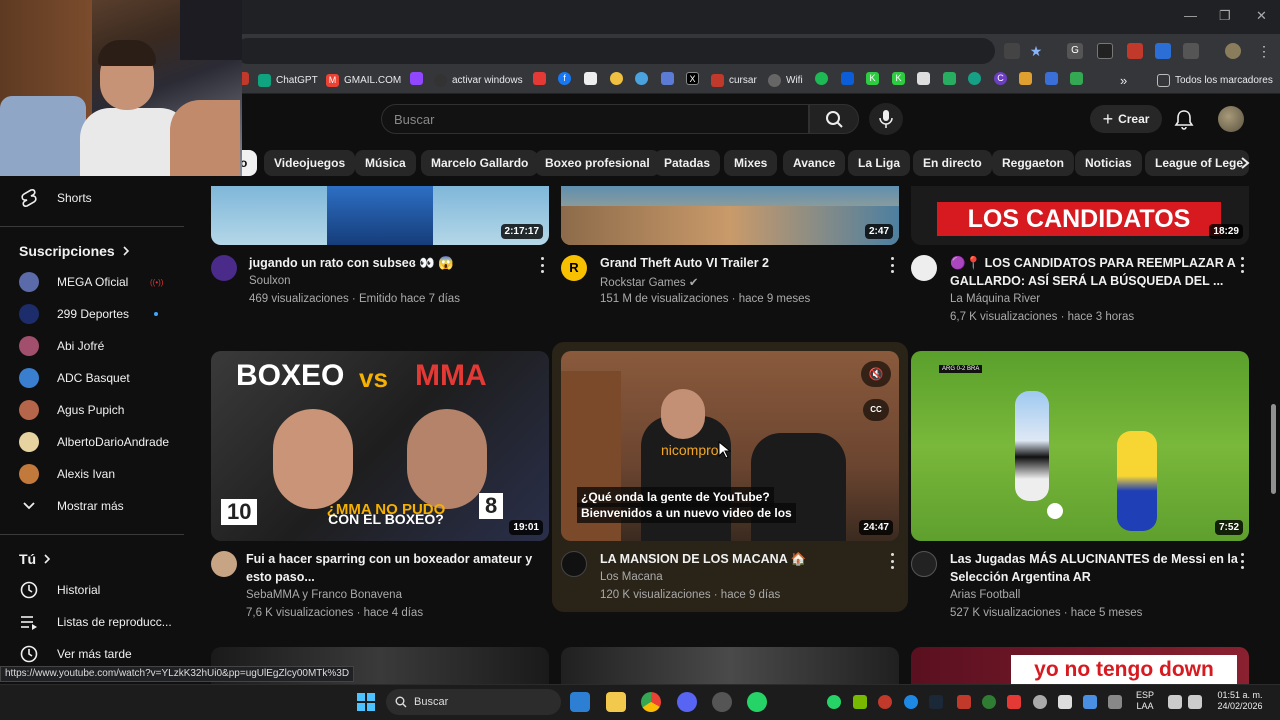  Describe the element at coordinates (92, 282) in the screenshot. I see `sidebar-sub-mega-oficial: MEGA Oficial ((•))` at that location.